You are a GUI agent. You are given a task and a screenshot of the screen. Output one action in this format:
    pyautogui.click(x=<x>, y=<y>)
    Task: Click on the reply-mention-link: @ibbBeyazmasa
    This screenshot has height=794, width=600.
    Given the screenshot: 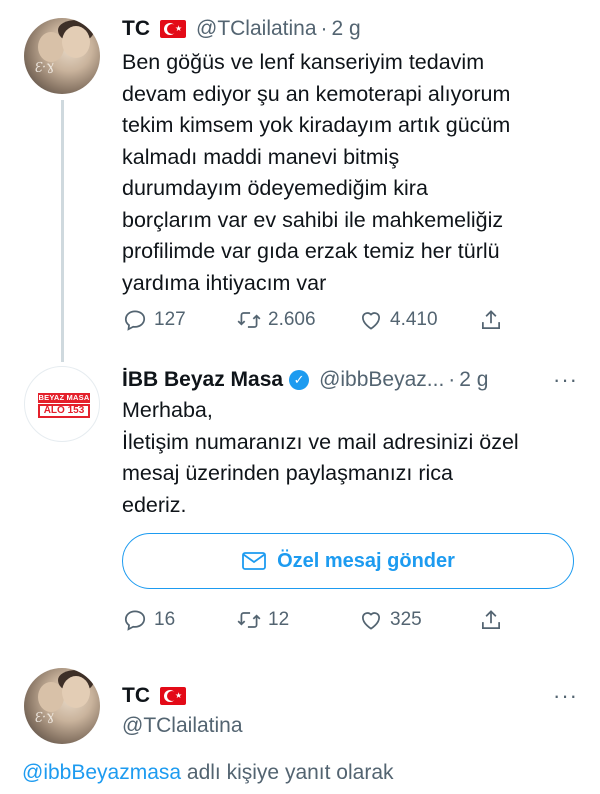 What is the action you would take?
    pyautogui.click(x=101, y=772)
    